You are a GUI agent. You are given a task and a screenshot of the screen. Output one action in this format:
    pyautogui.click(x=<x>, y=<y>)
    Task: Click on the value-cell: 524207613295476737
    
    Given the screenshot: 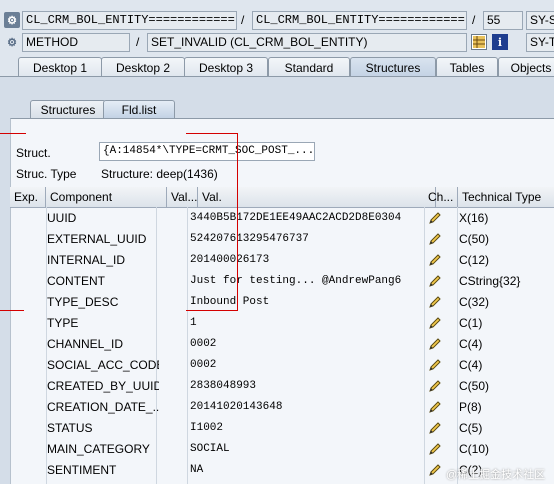 What is the action you would take?
    pyautogui.click(x=306, y=239)
    